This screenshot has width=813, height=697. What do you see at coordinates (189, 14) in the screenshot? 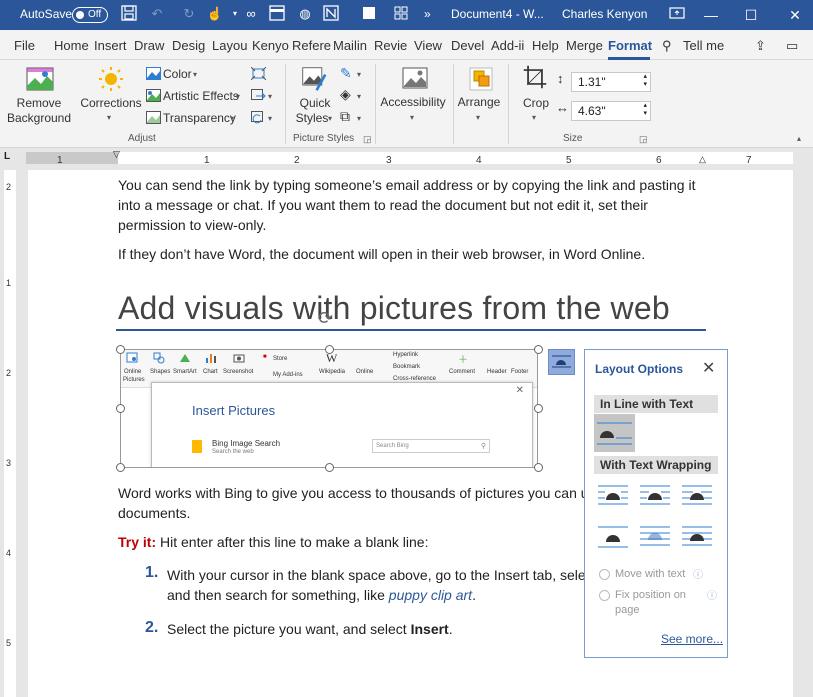
I see `redo-icon: ↻` at bounding box center [189, 14].